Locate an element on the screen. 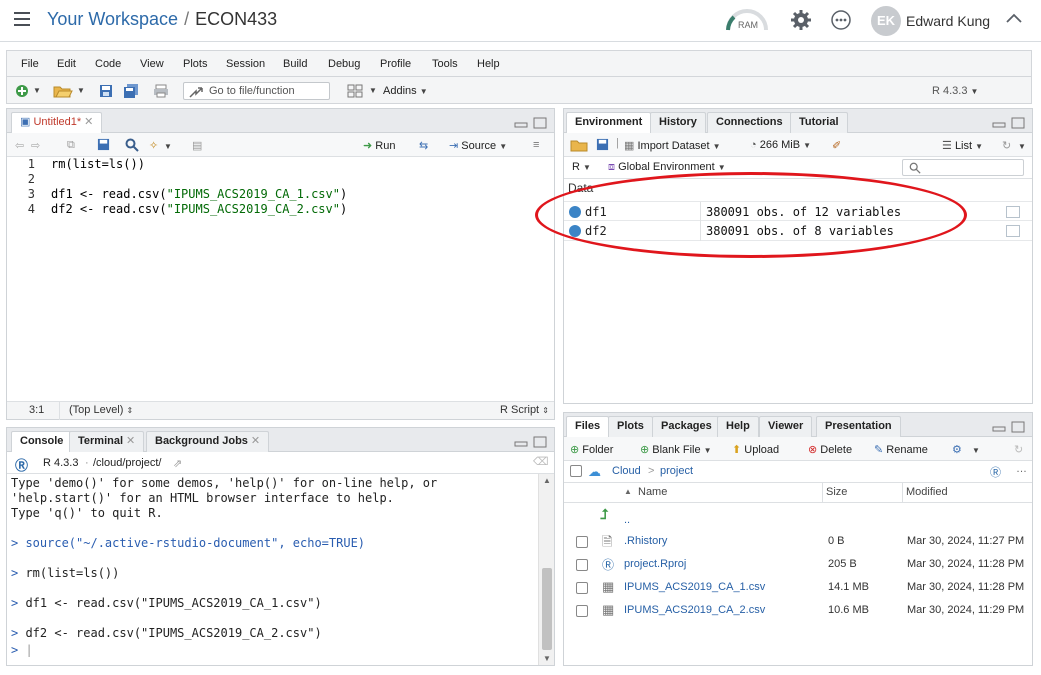 This screenshot has width=1041, height=675. tab-files: Files is located at coordinates (588, 426).